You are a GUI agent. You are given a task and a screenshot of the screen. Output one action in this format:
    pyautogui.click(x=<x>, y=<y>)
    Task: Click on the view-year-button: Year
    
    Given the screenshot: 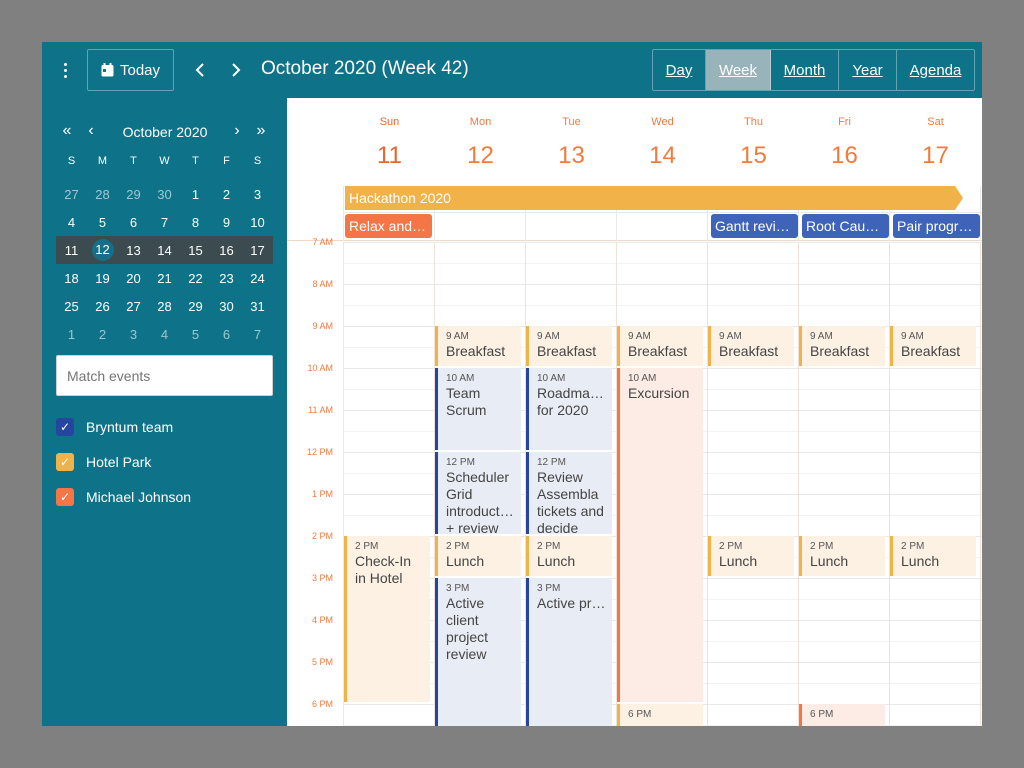 What is the action you would take?
    pyautogui.click(x=868, y=70)
    